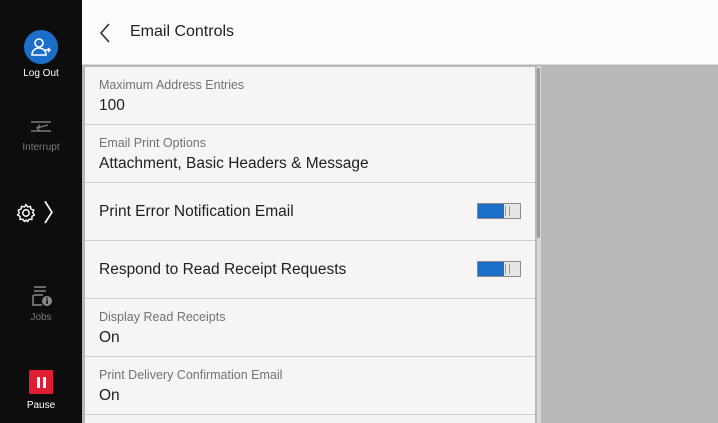 Image resolution: width=718 pixels, height=423 pixels. What do you see at coordinates (112, 105) in the screenshot?
I see `setting-value: 100` at bounding box center [112, 105].